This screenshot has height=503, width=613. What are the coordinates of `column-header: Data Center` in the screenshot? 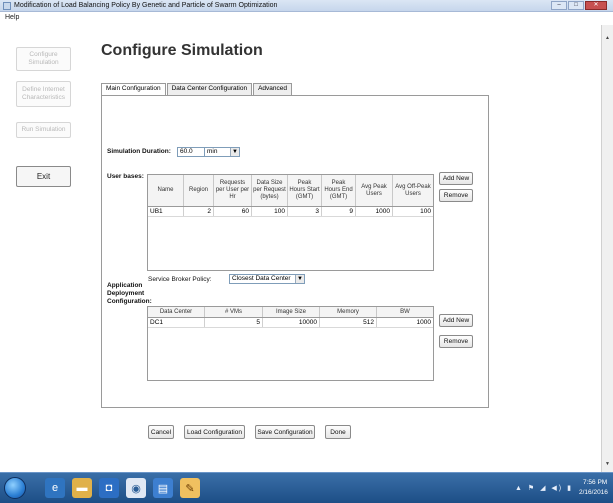 It's located at (176, 312).